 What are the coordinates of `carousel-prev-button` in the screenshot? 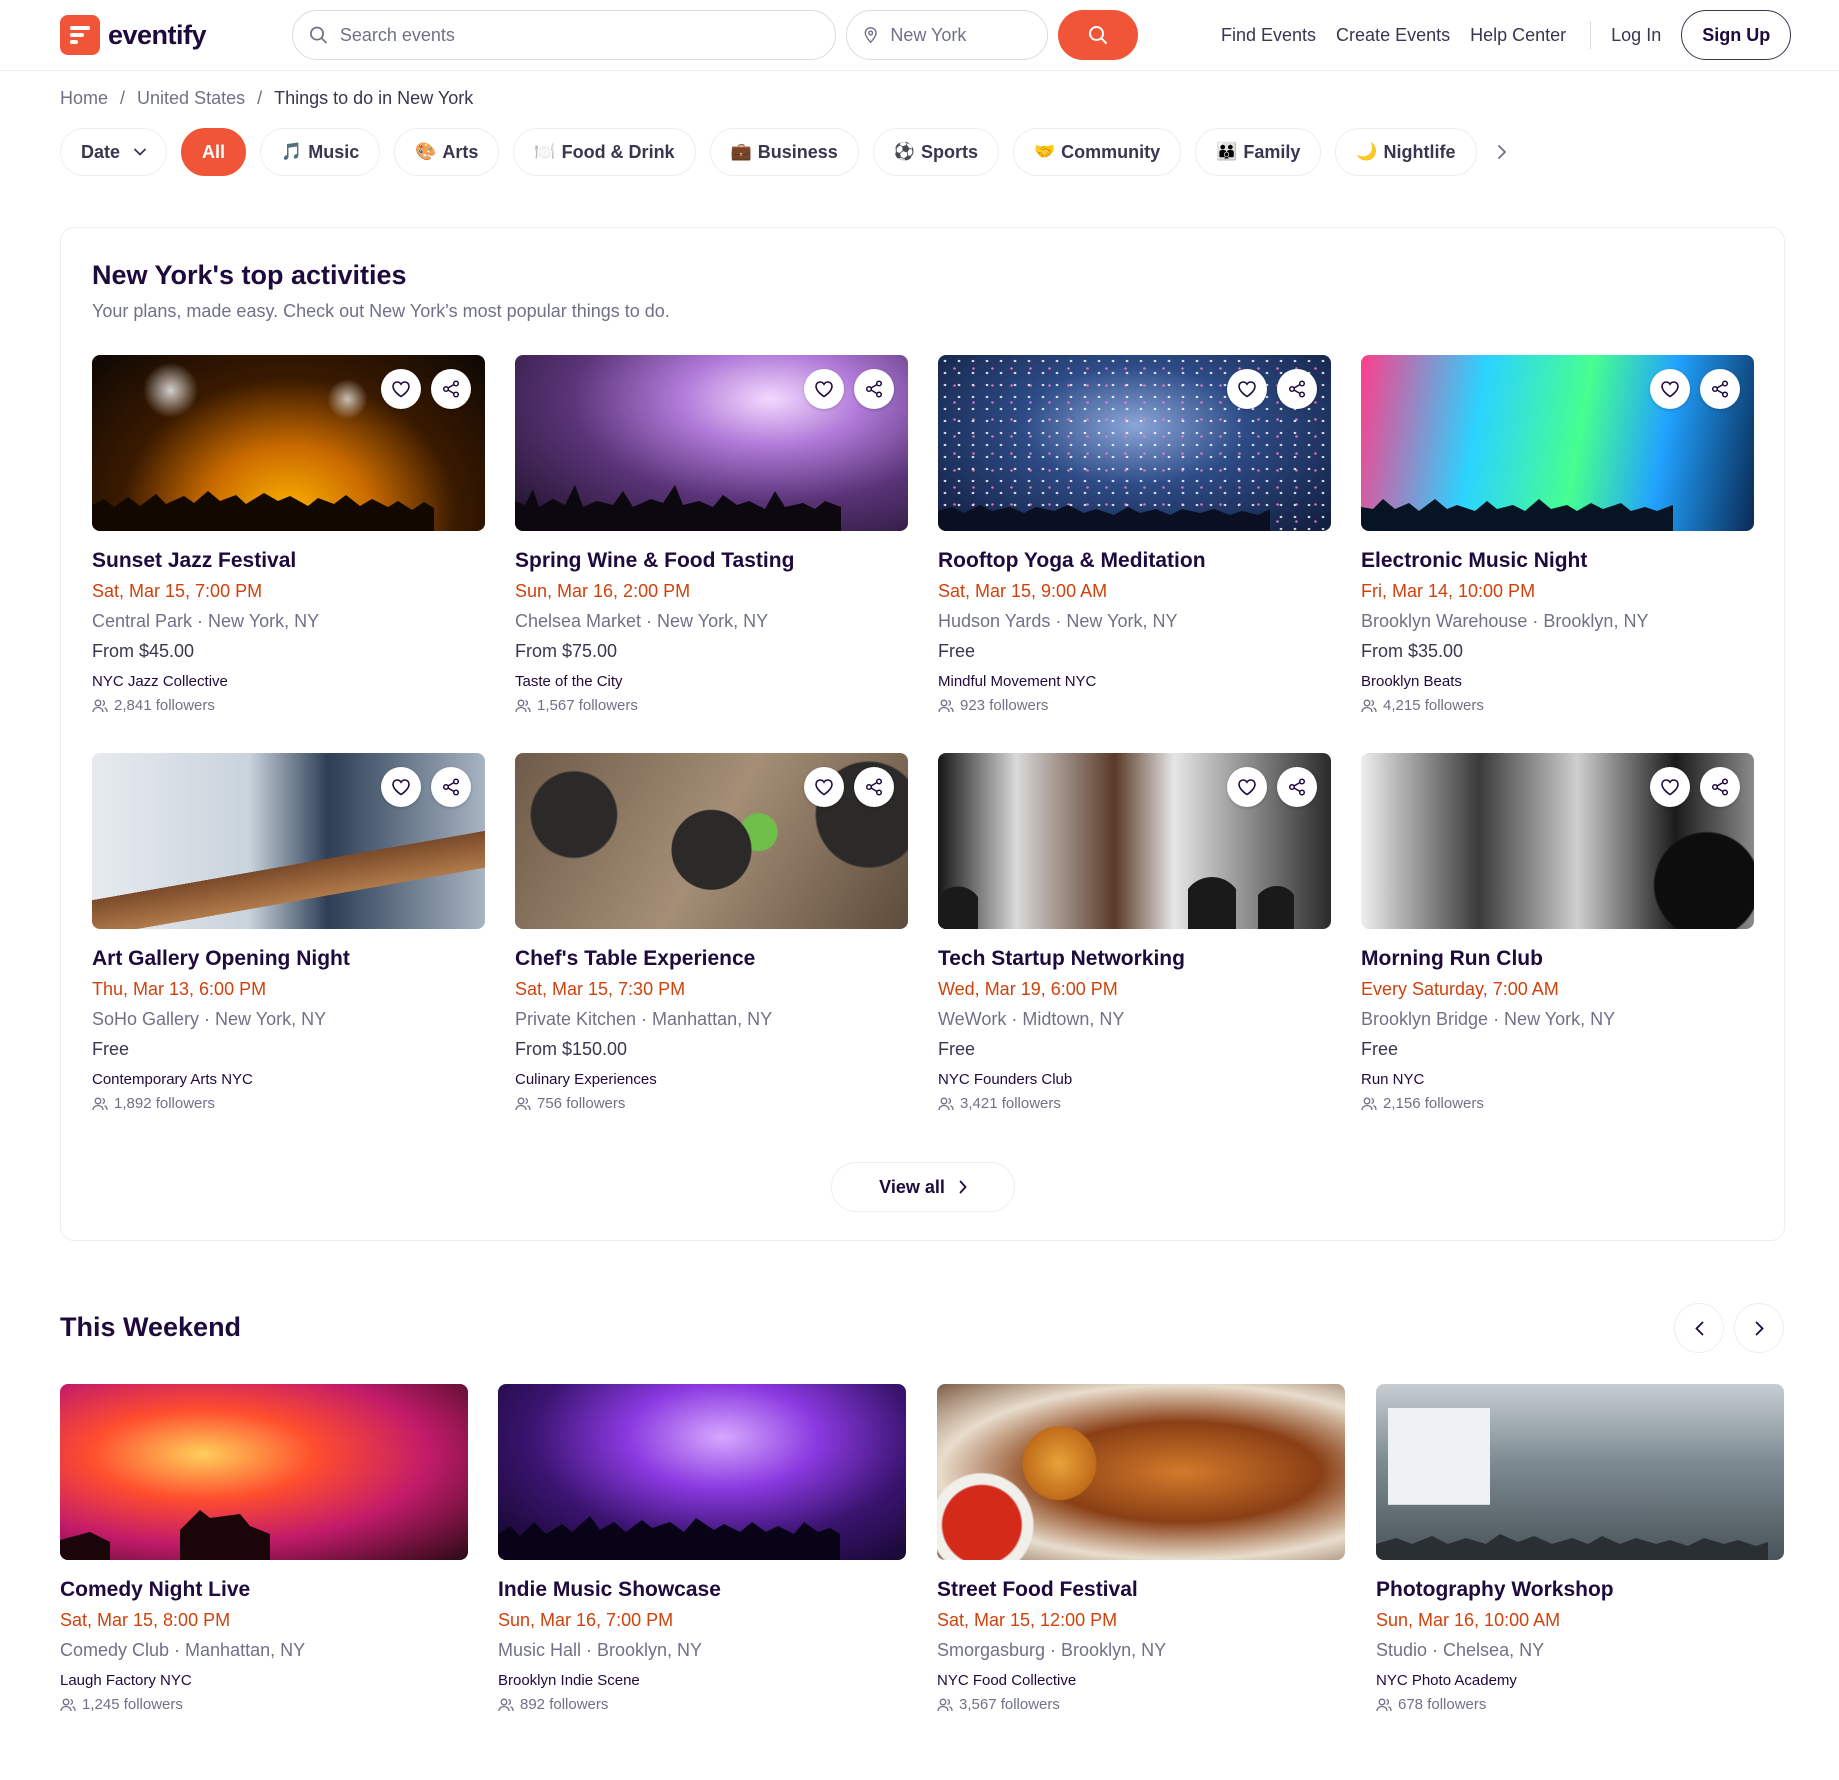 It's located at (1699, 1328).